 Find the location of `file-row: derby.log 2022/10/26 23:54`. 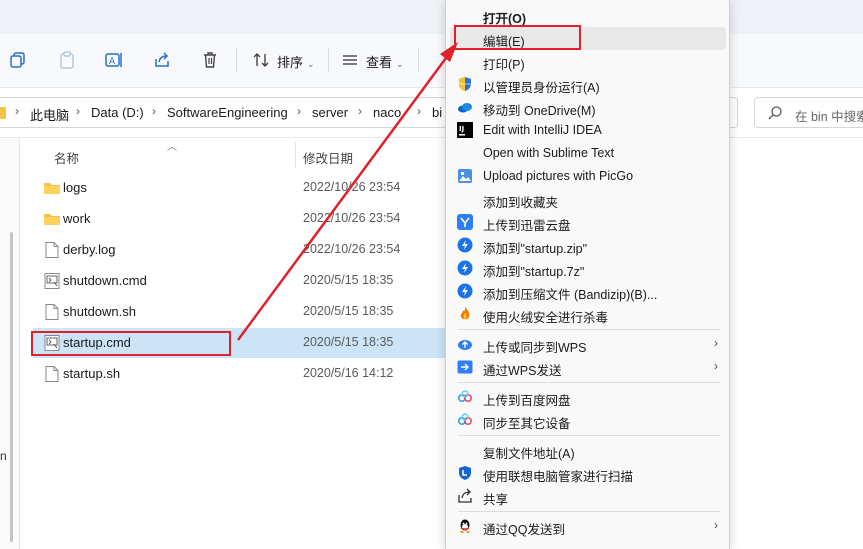

file-row: derby.log 2022/10/26 23:54 is located at coordinates (239, 250).